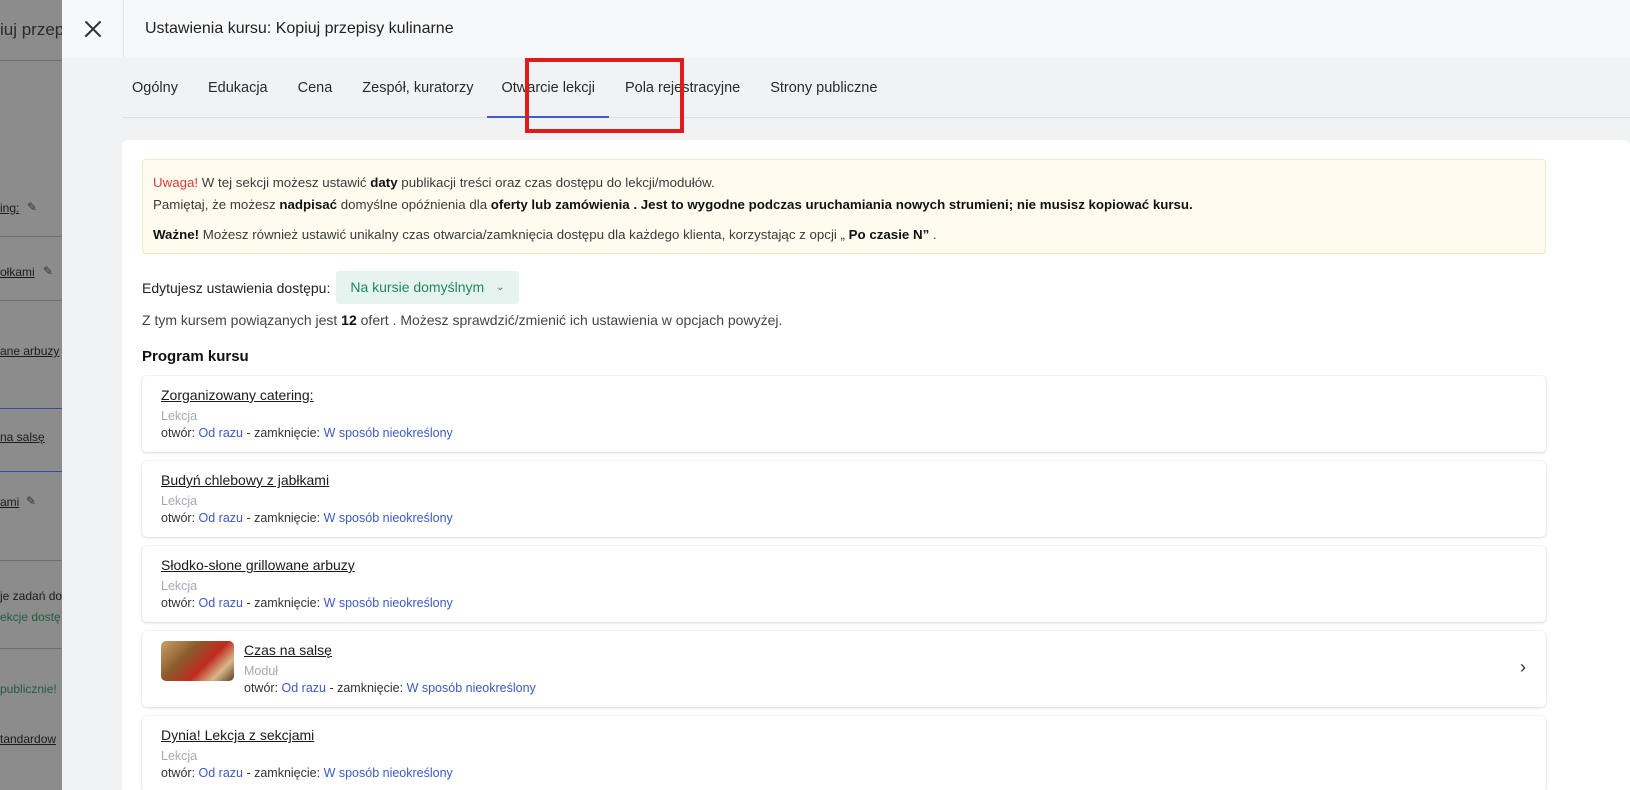 Image resolution: width=1630 pixels, height=790 pixels. Describe the element at coordinates (197, 661) in the screenshot. I see `module-thumbnail` at that location.